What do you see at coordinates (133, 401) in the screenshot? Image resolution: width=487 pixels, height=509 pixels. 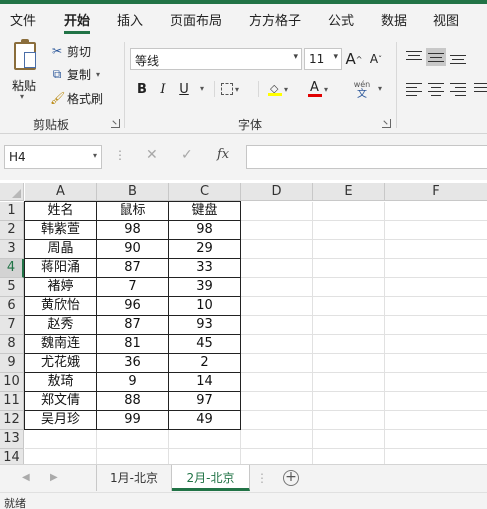 I see `cell-b11: 88` at bounding box center [133, 401].